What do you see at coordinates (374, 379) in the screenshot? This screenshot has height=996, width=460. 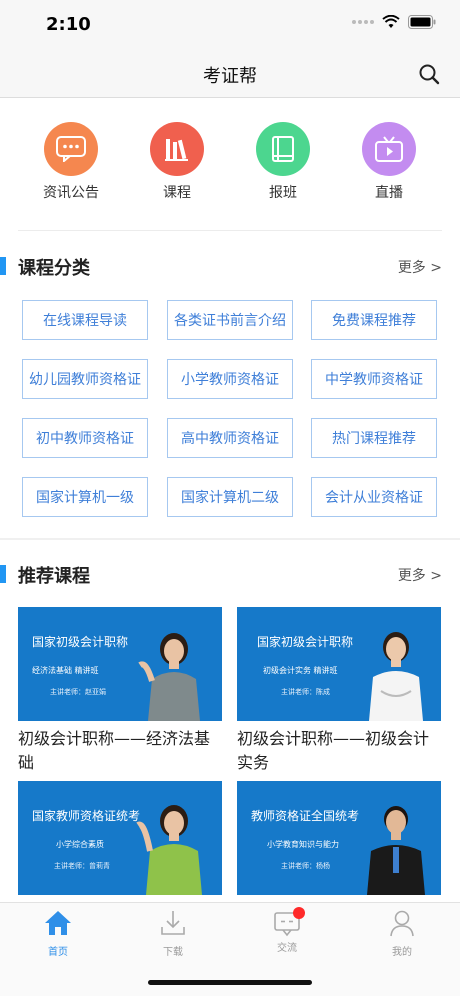 I see `category-button: 中学教师资格证` at bounding box center [374, 379].